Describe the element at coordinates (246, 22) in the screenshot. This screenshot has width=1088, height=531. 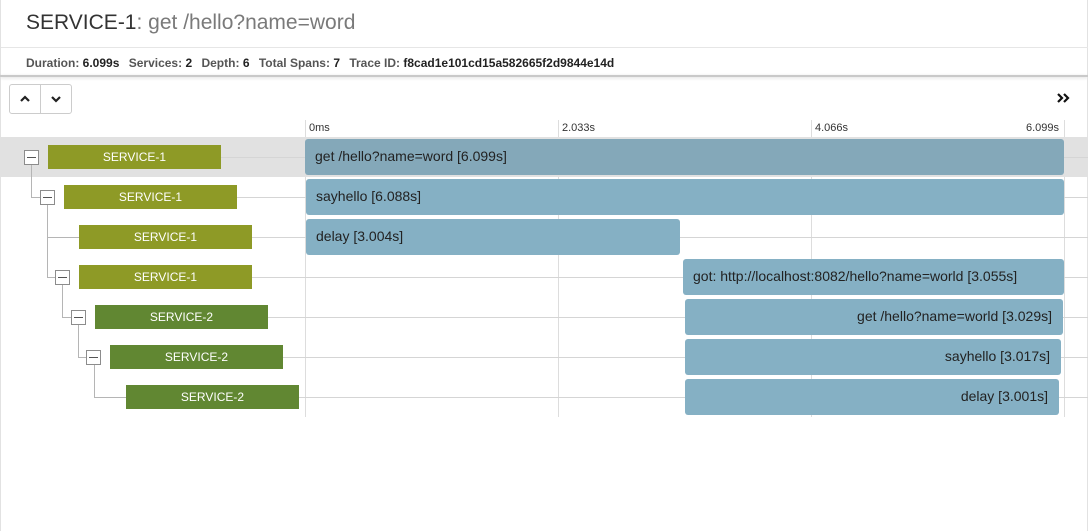
I see `trace-root-operation: : get /hello?name=word` at that location.